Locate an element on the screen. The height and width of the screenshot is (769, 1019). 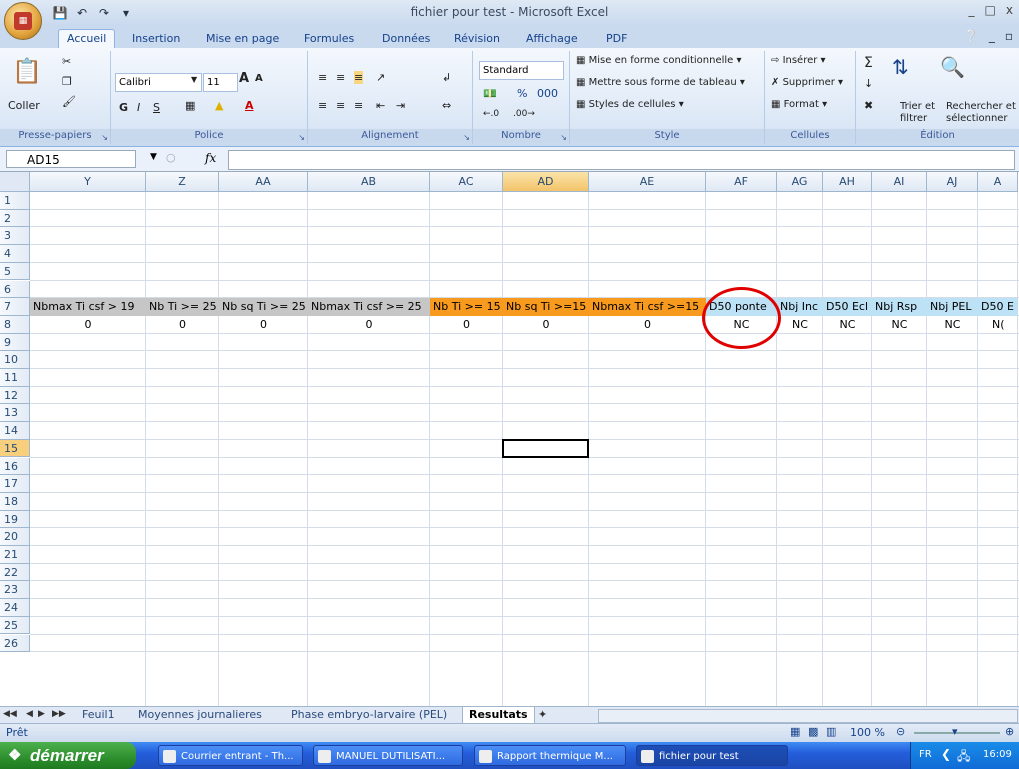
row-header-25: 25 is located at coordinates (15, 625).